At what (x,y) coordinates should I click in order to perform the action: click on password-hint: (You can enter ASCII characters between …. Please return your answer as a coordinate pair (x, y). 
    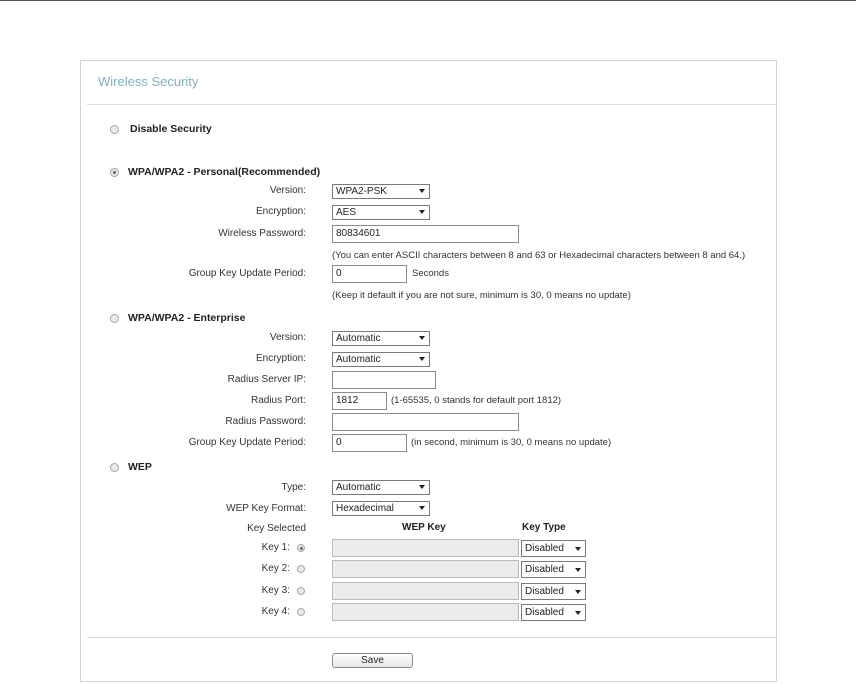
    Looking at the image, I should click on (539, 255).